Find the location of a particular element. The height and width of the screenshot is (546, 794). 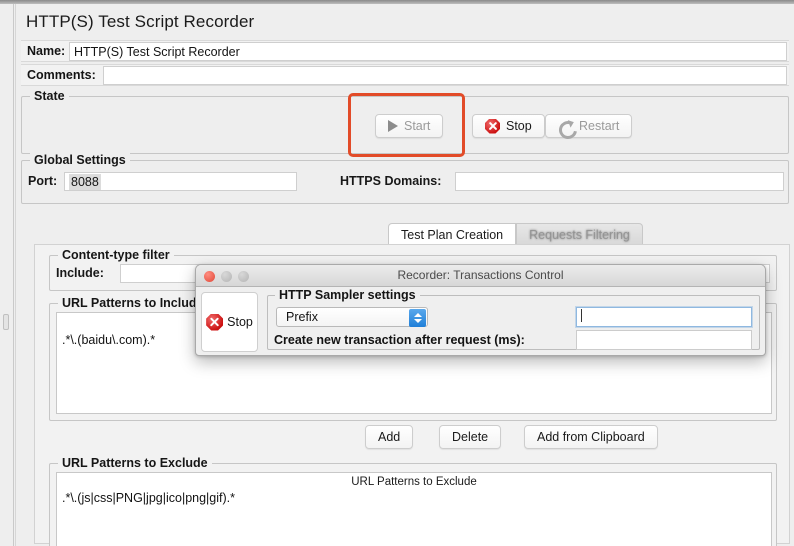

state-group-title: State is located at coordinates (49, 96).